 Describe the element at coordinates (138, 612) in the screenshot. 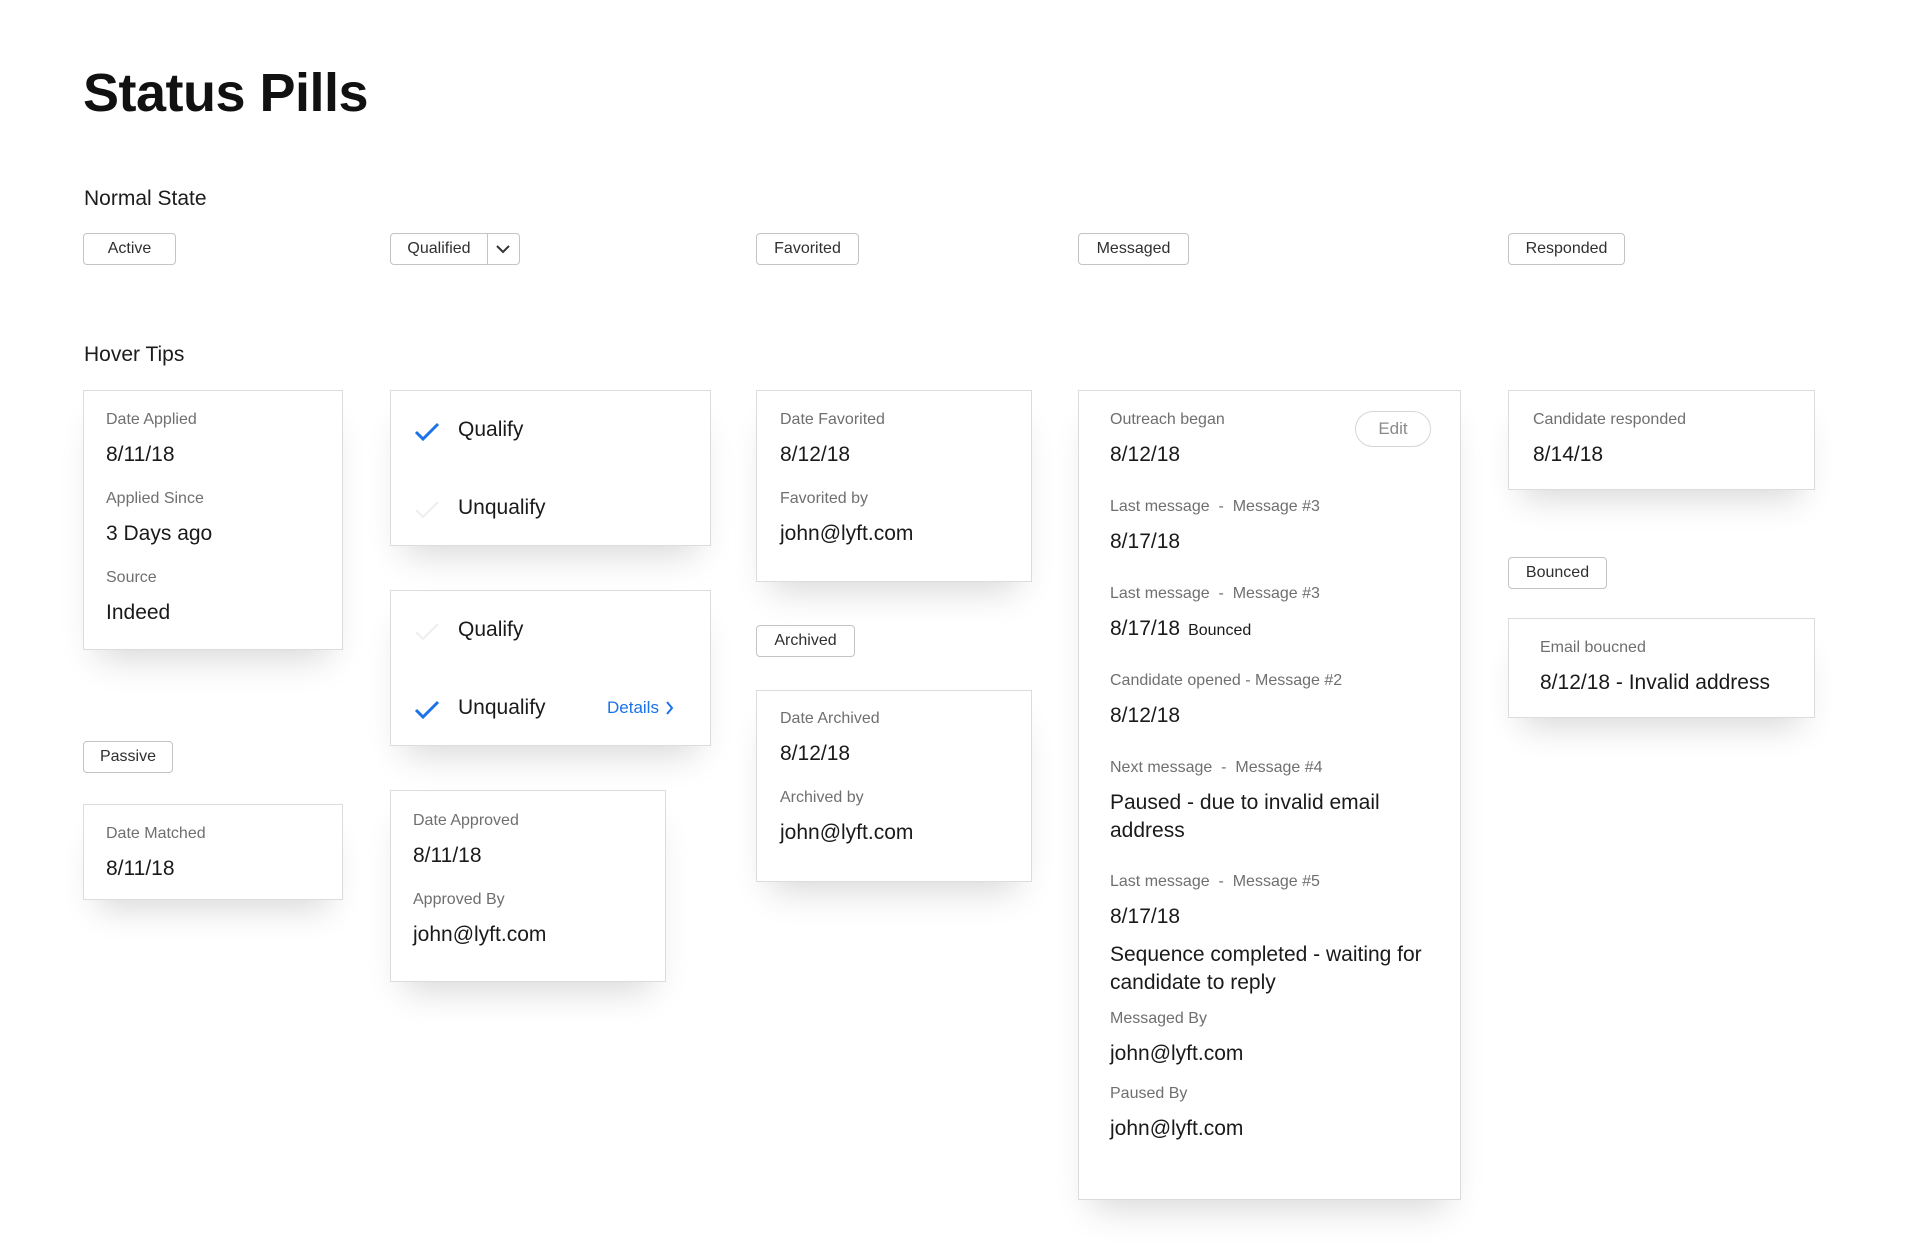

I see `source-value: Indeed` at that location.